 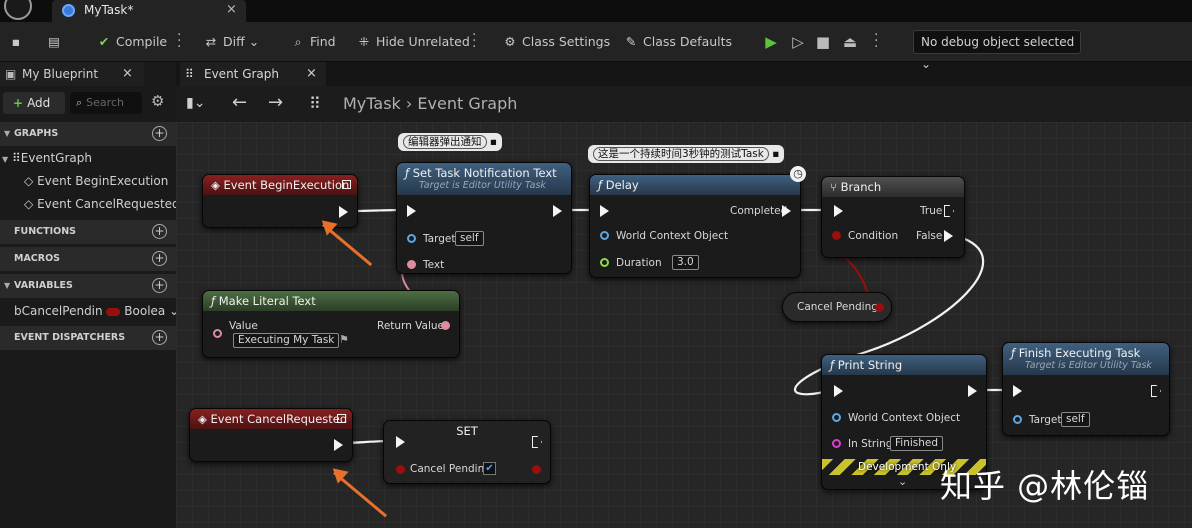 I want to click on forward-arrow-icon: →, so click(x=275, y=102).